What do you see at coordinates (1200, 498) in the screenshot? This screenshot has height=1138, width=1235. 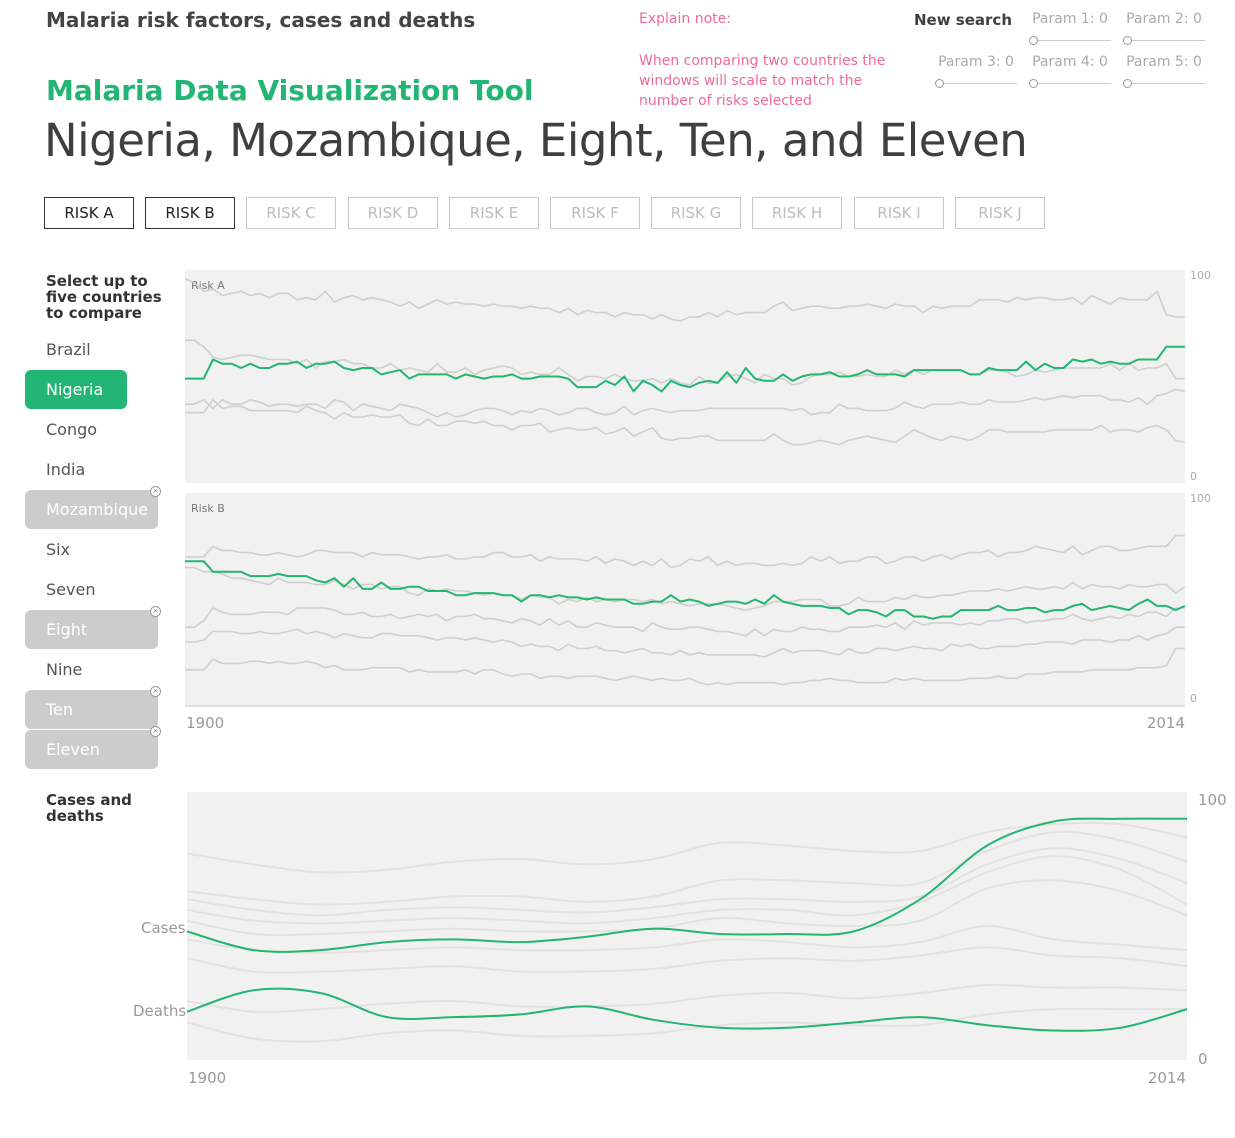 I see `risk-b-ymax-label: 100` at bounding box center [1200, 498].